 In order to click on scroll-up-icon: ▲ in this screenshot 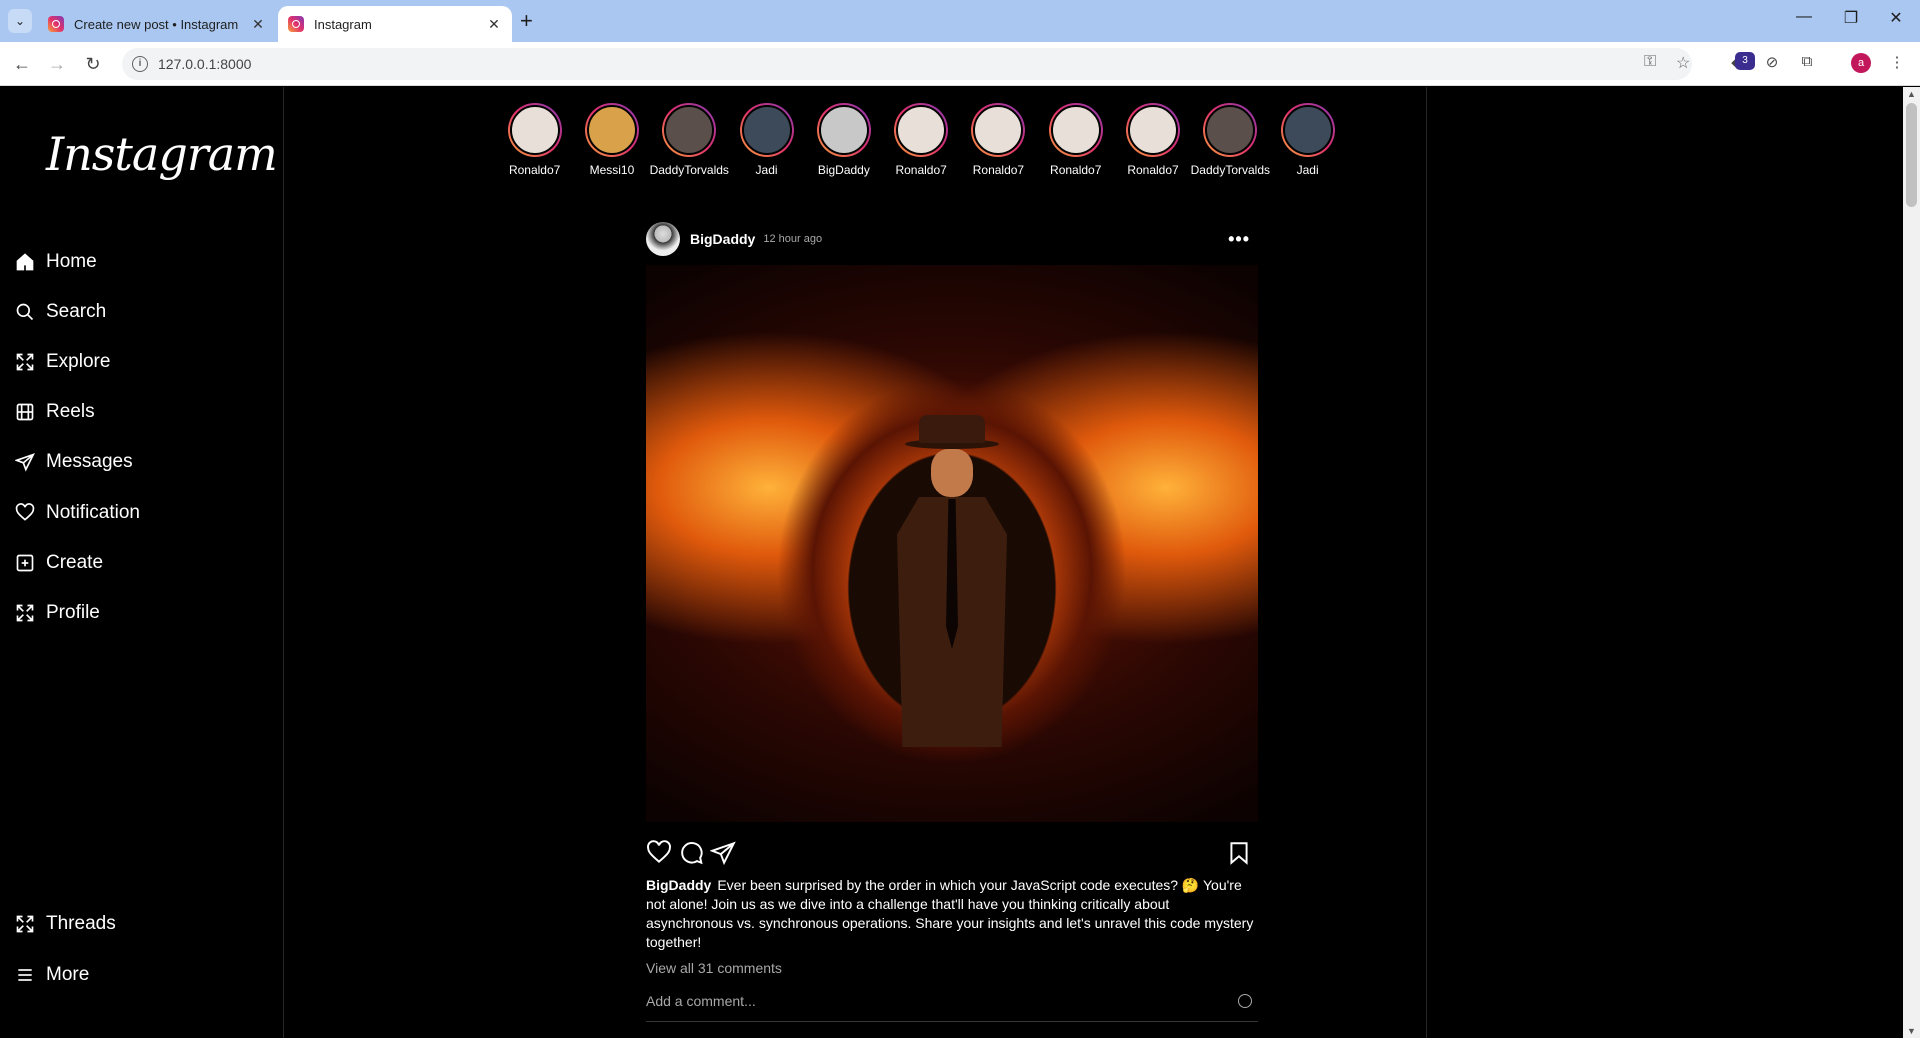, I will do `click(1911, 94)`.